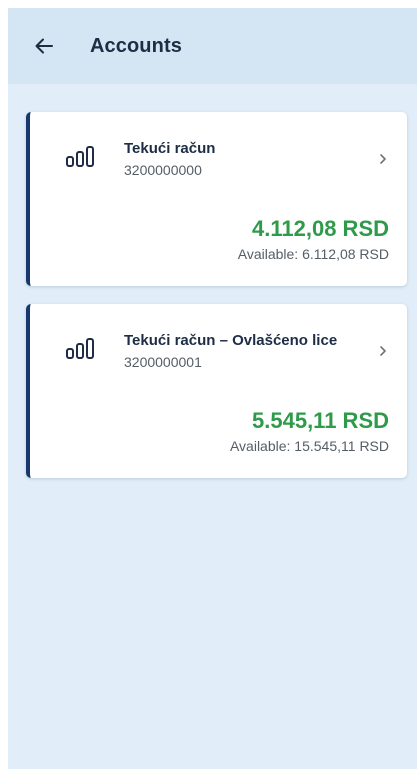  Describe the element at coordinates (309, 446) in the screenshot. I see `available-balance: Available: 15.545,11 RSD` at that location.